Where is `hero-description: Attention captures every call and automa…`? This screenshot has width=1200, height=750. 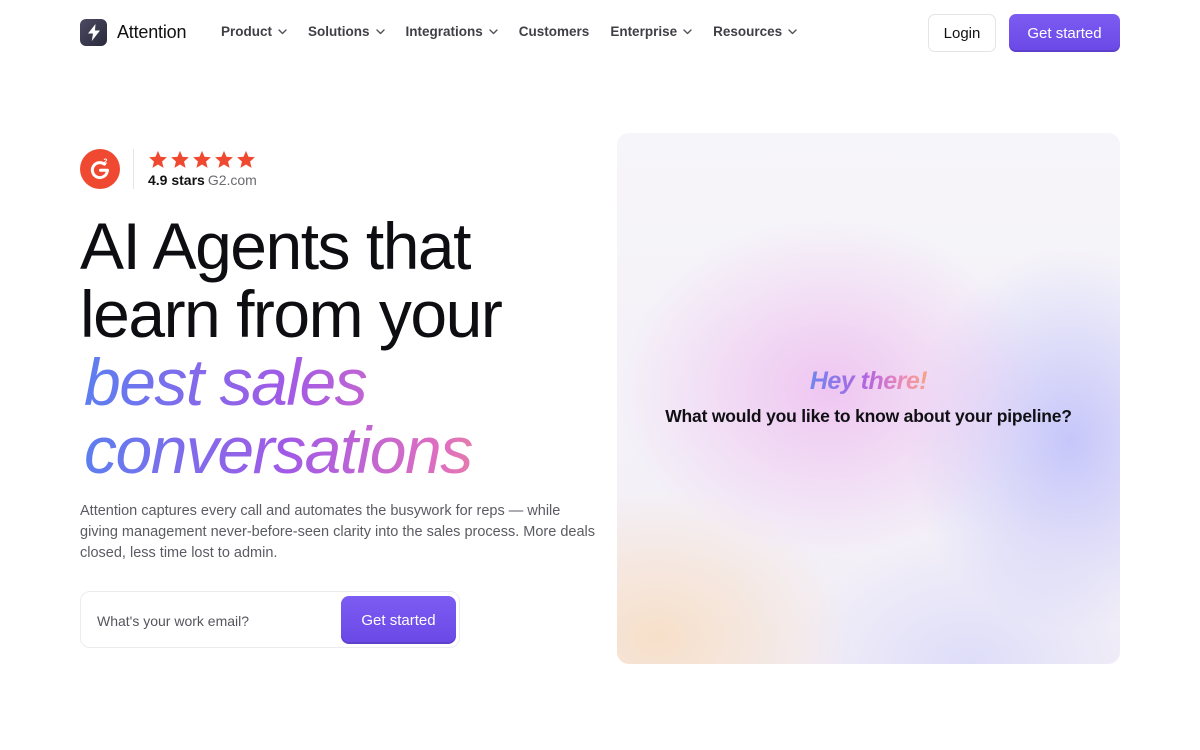 hero-description: Attention captures every call and automa… is located at coordinates (338, 532).